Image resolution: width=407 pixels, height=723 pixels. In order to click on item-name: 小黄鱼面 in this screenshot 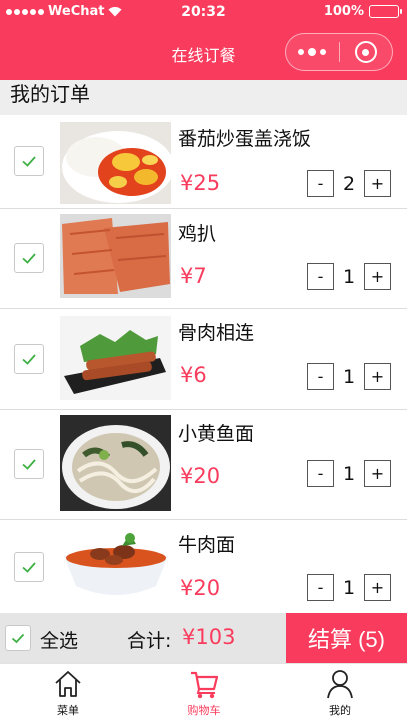, I will do `click(216, 434)`.